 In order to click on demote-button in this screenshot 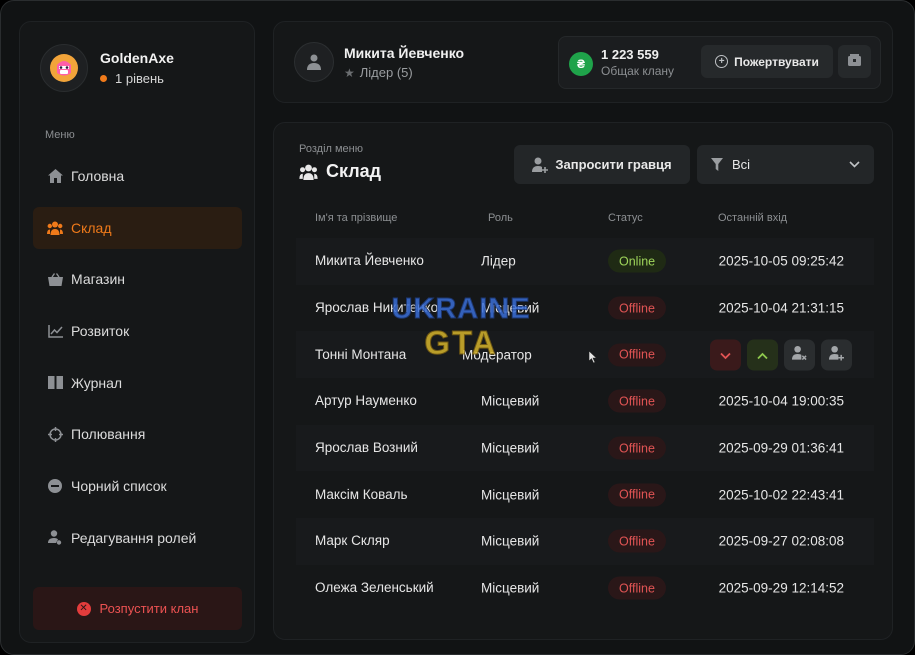, I will do `click(725, 355)`.